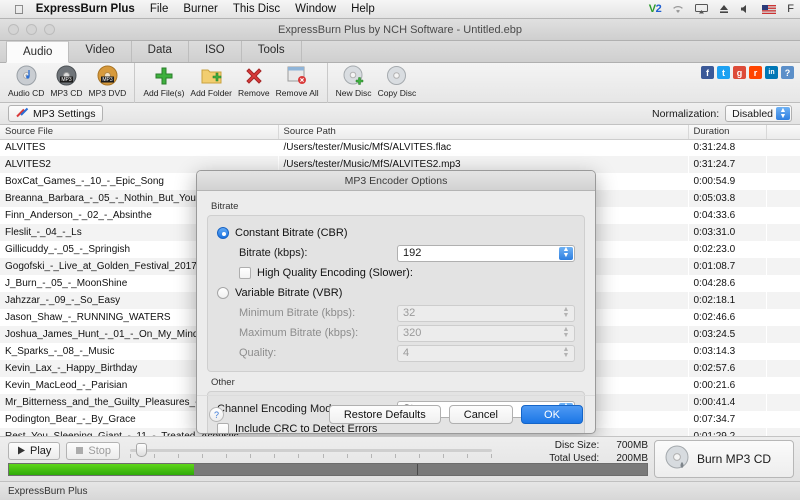  I want to click on cell-duration: 0:03:14.3, so click(714, 351).